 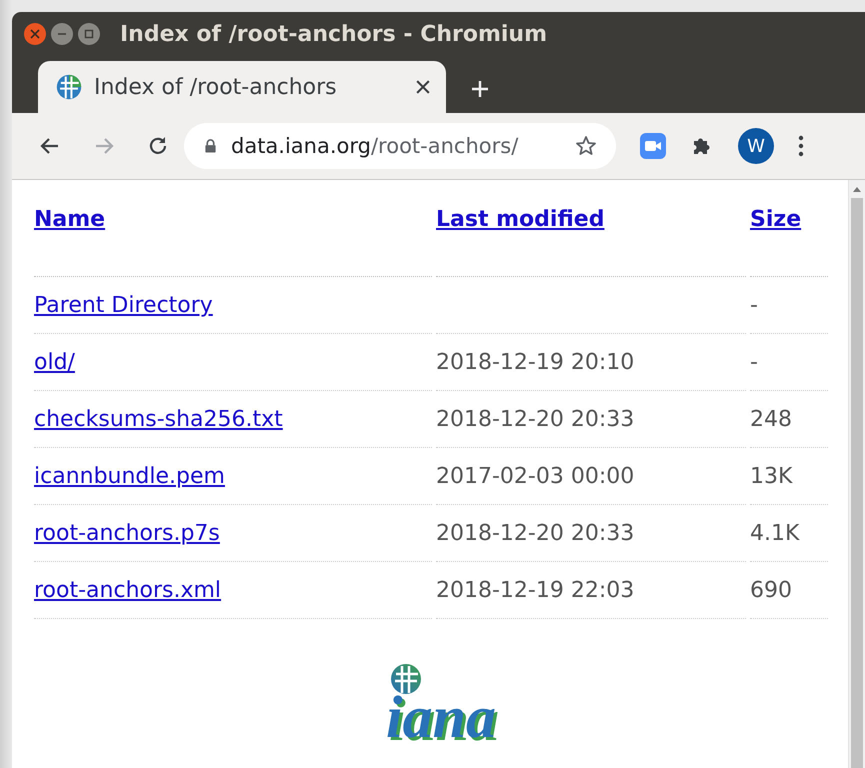 I want to click on url-text: data.iana.org/root-anchors/, so click(x=375, y=146).